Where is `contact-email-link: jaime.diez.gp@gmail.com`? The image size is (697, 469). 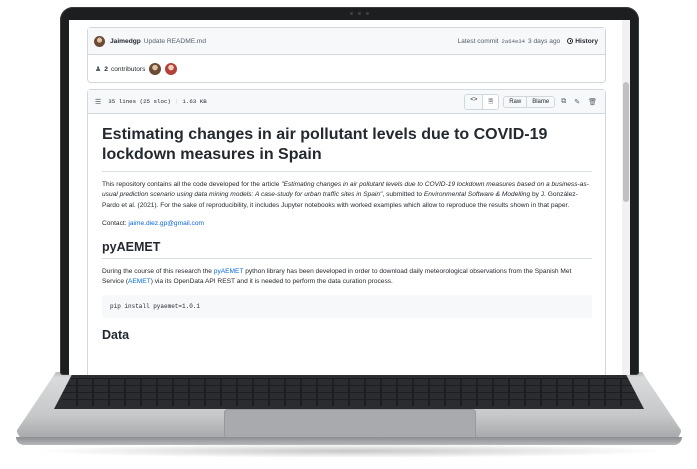
contact-email-link: jaime.diez.gp@gmail.com is located at coordinates (166, 223).